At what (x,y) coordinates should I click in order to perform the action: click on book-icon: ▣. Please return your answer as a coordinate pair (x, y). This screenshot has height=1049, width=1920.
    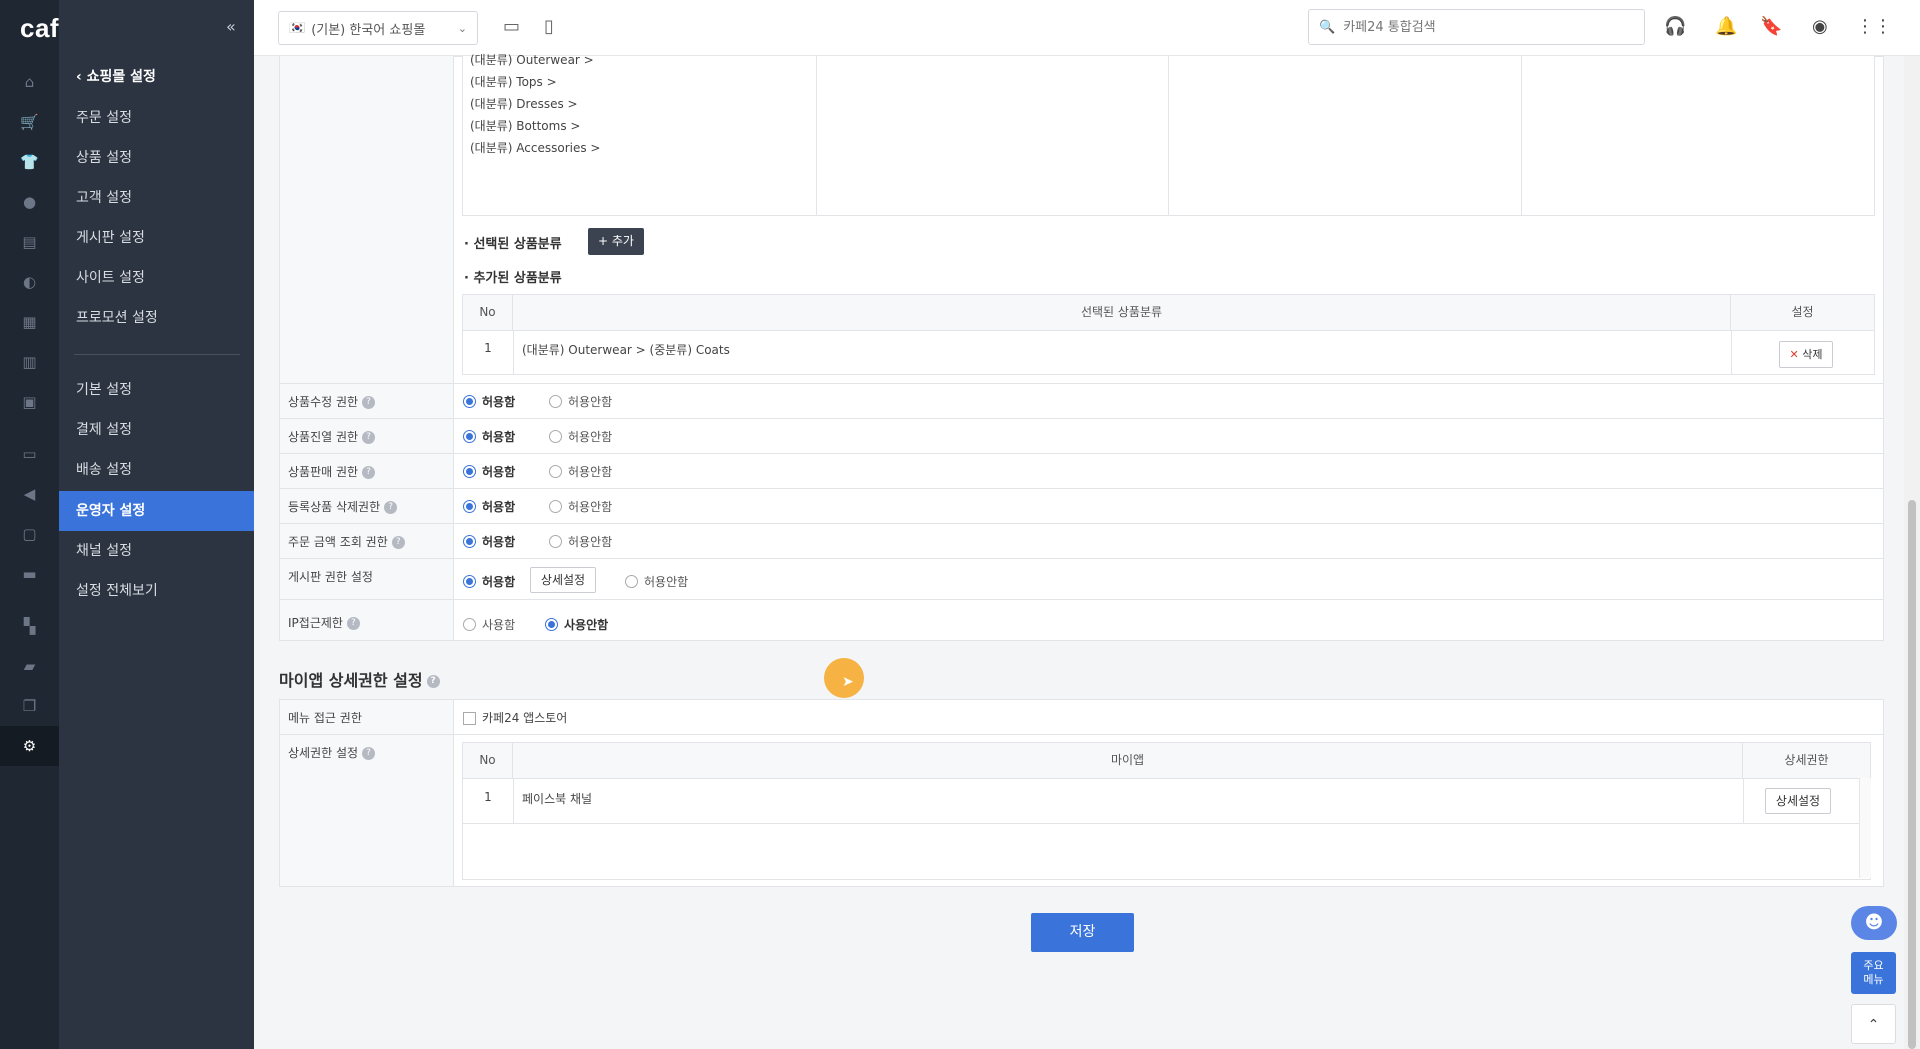
    Looking at the image, I should click on (29, 402).